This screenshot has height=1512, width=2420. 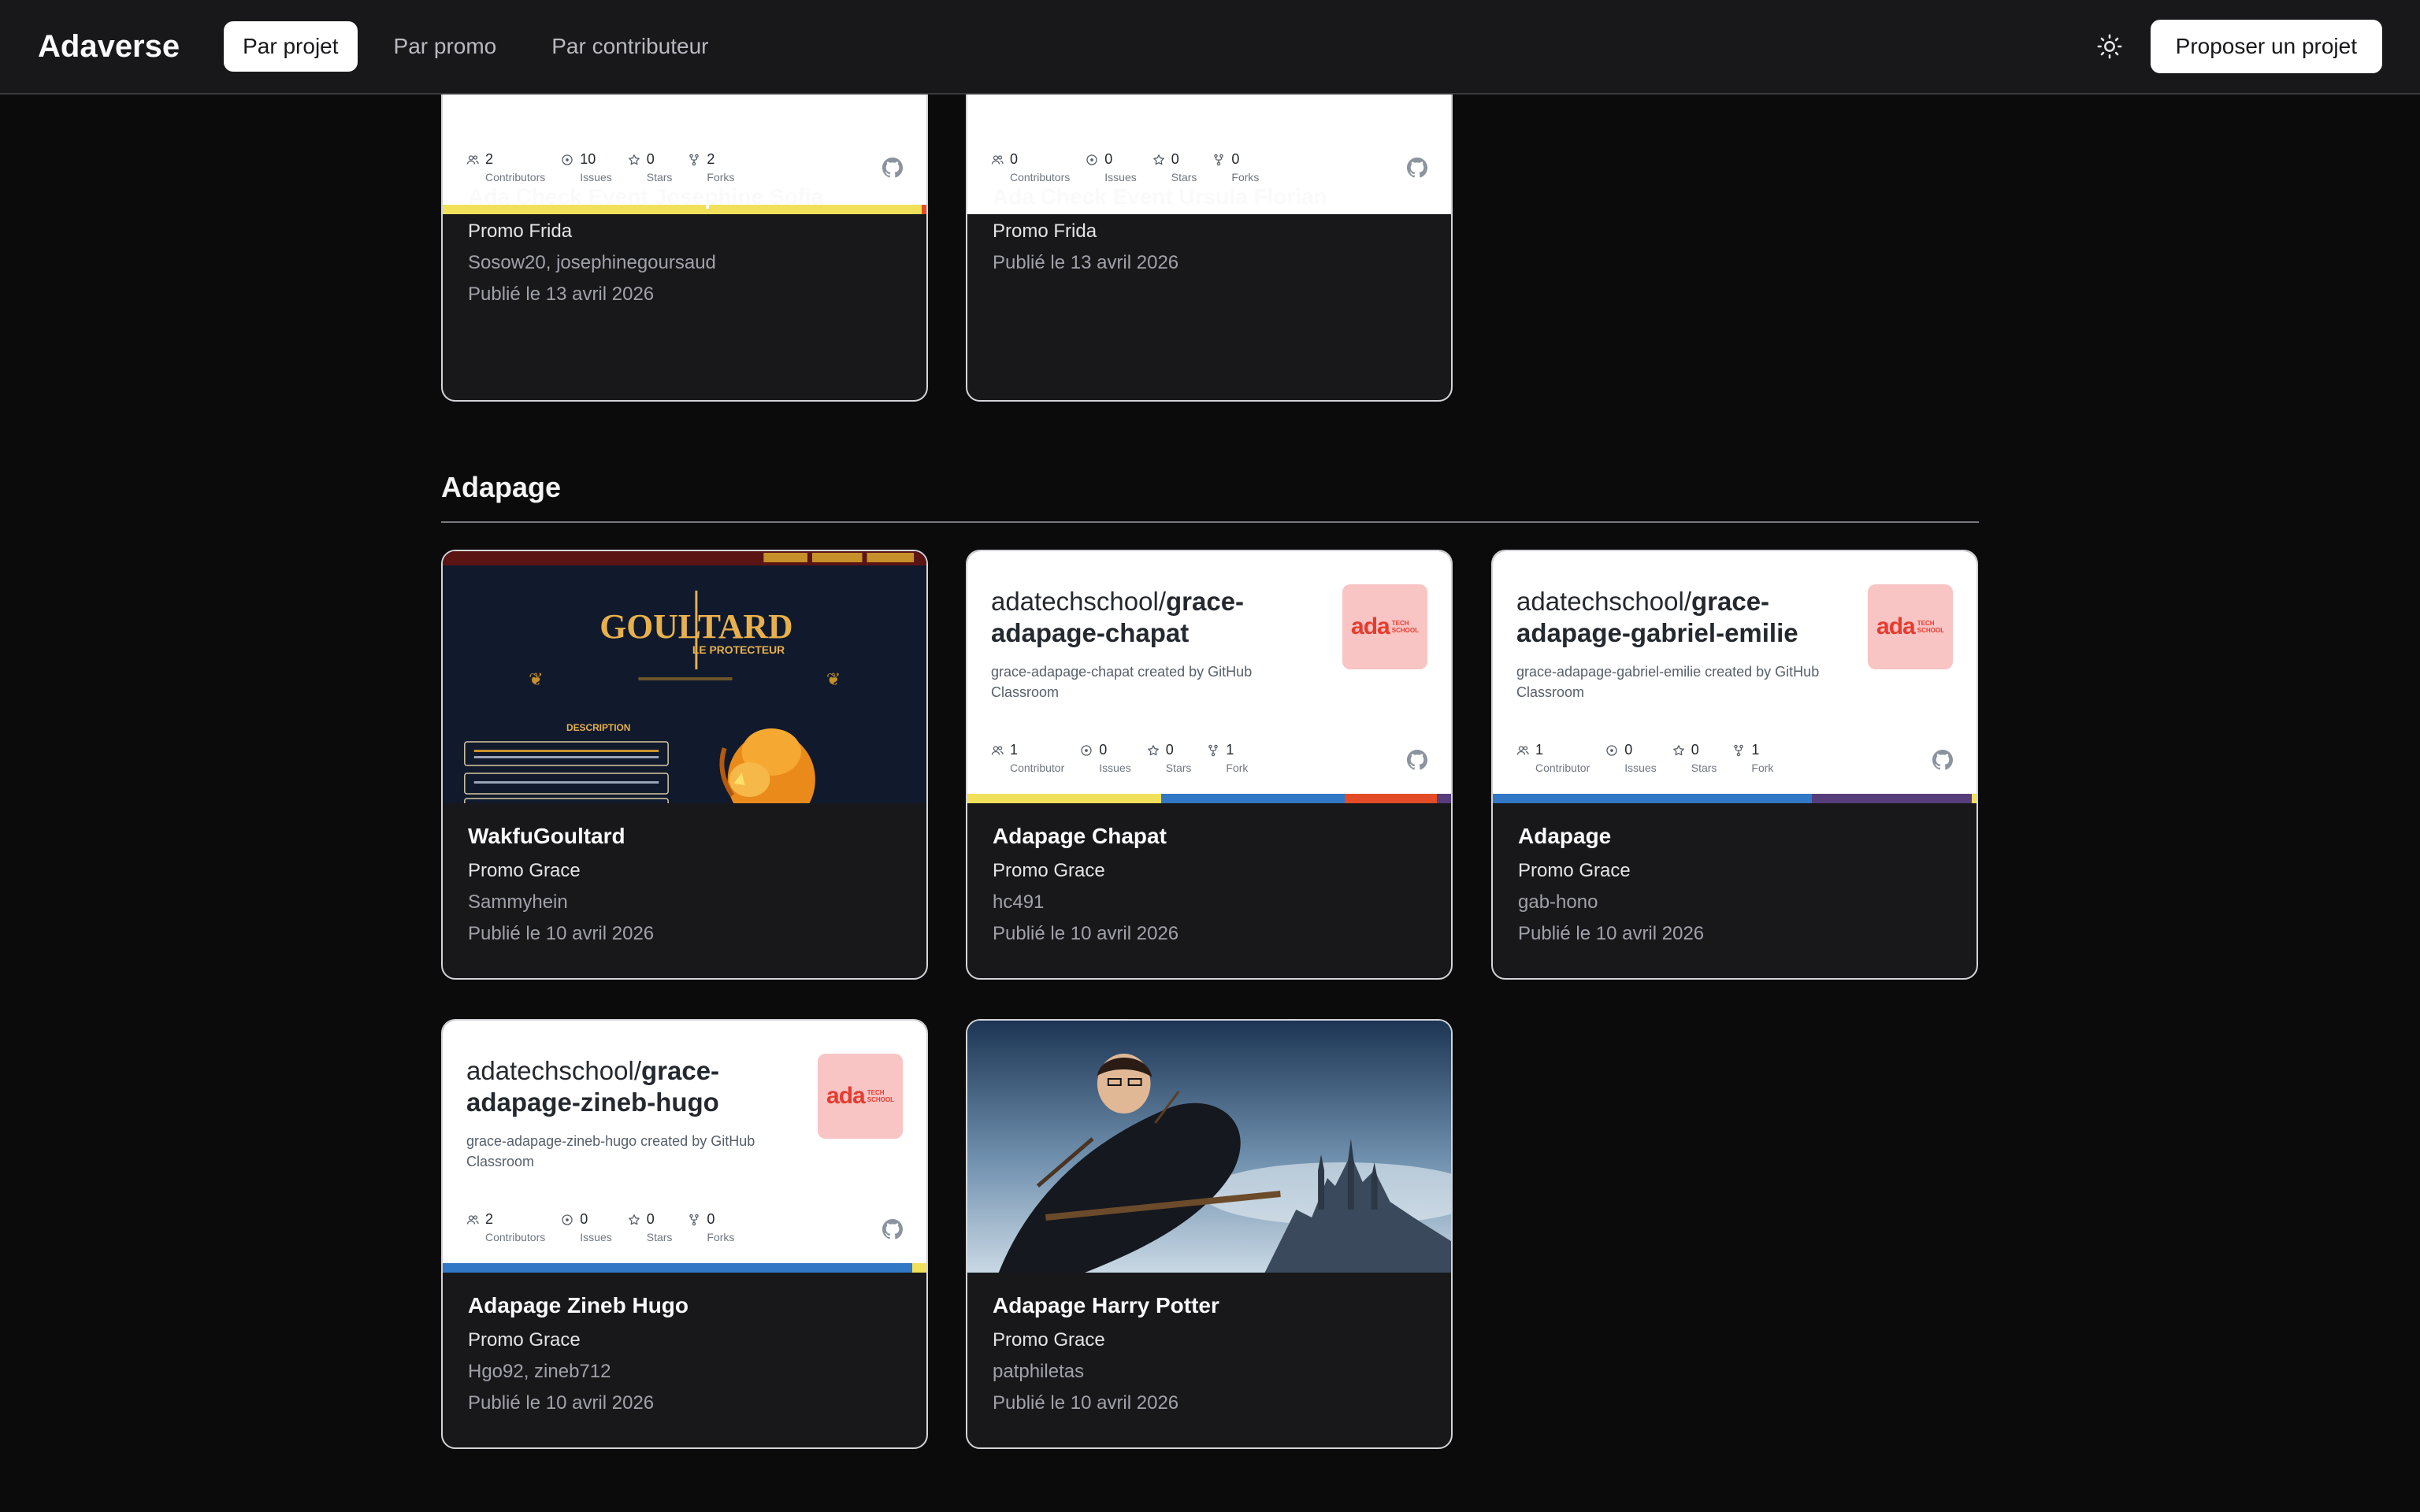 I want to click on card-authors: patphiletas, so click(x=1039, y=1371).